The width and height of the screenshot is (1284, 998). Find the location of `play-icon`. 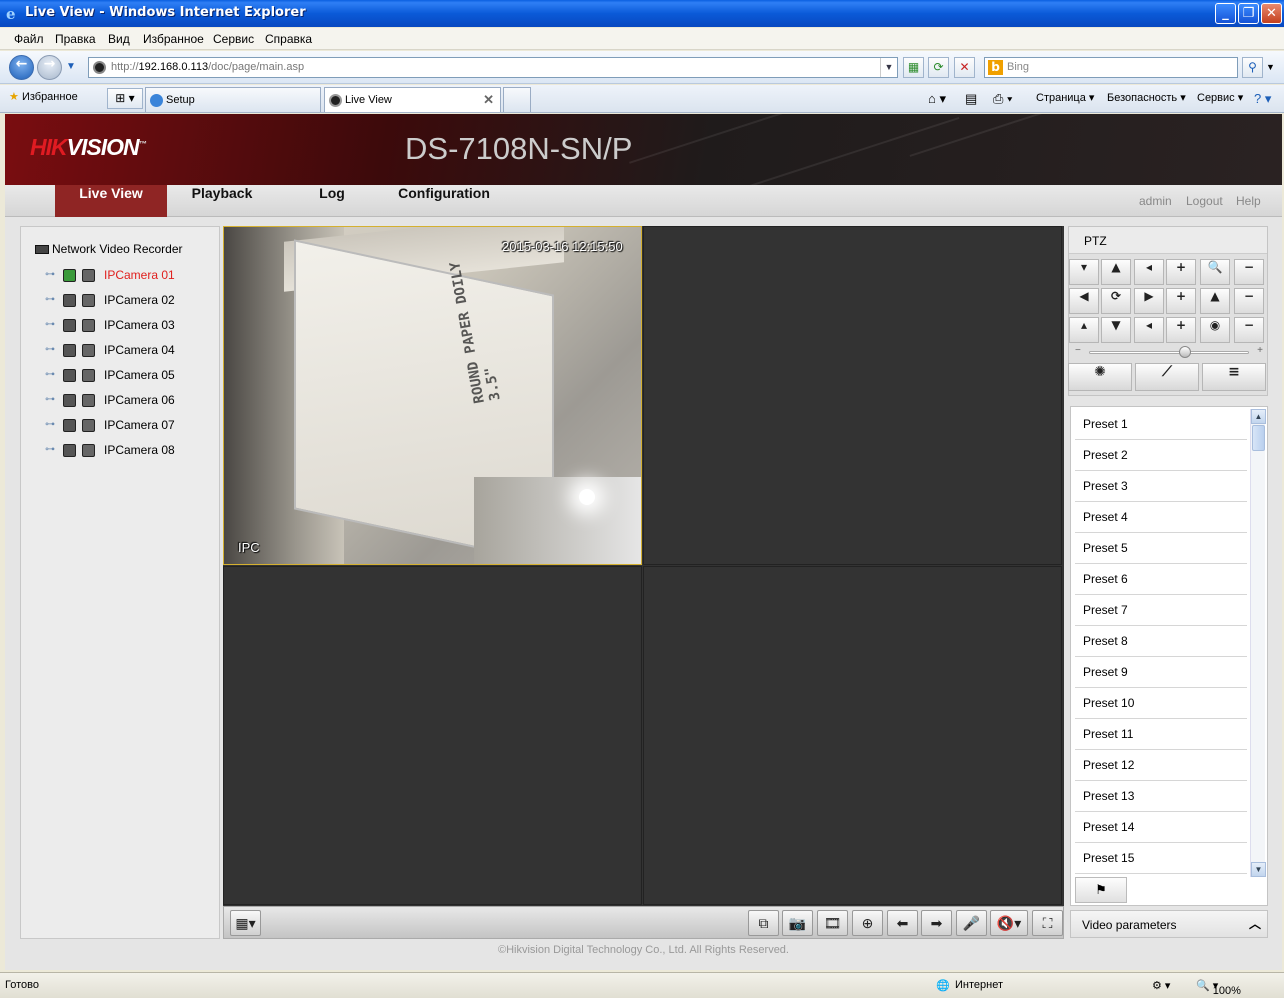

play-icon is located at coordinates (69, 275).